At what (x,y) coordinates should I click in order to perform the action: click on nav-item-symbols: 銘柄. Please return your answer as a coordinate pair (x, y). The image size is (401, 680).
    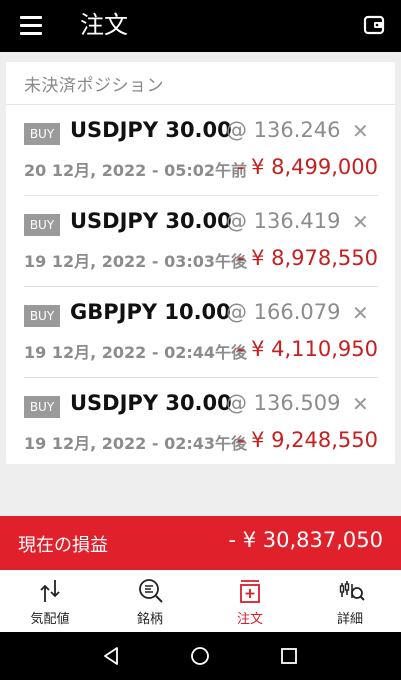
    Looking at the image, I should click on (150, 601).